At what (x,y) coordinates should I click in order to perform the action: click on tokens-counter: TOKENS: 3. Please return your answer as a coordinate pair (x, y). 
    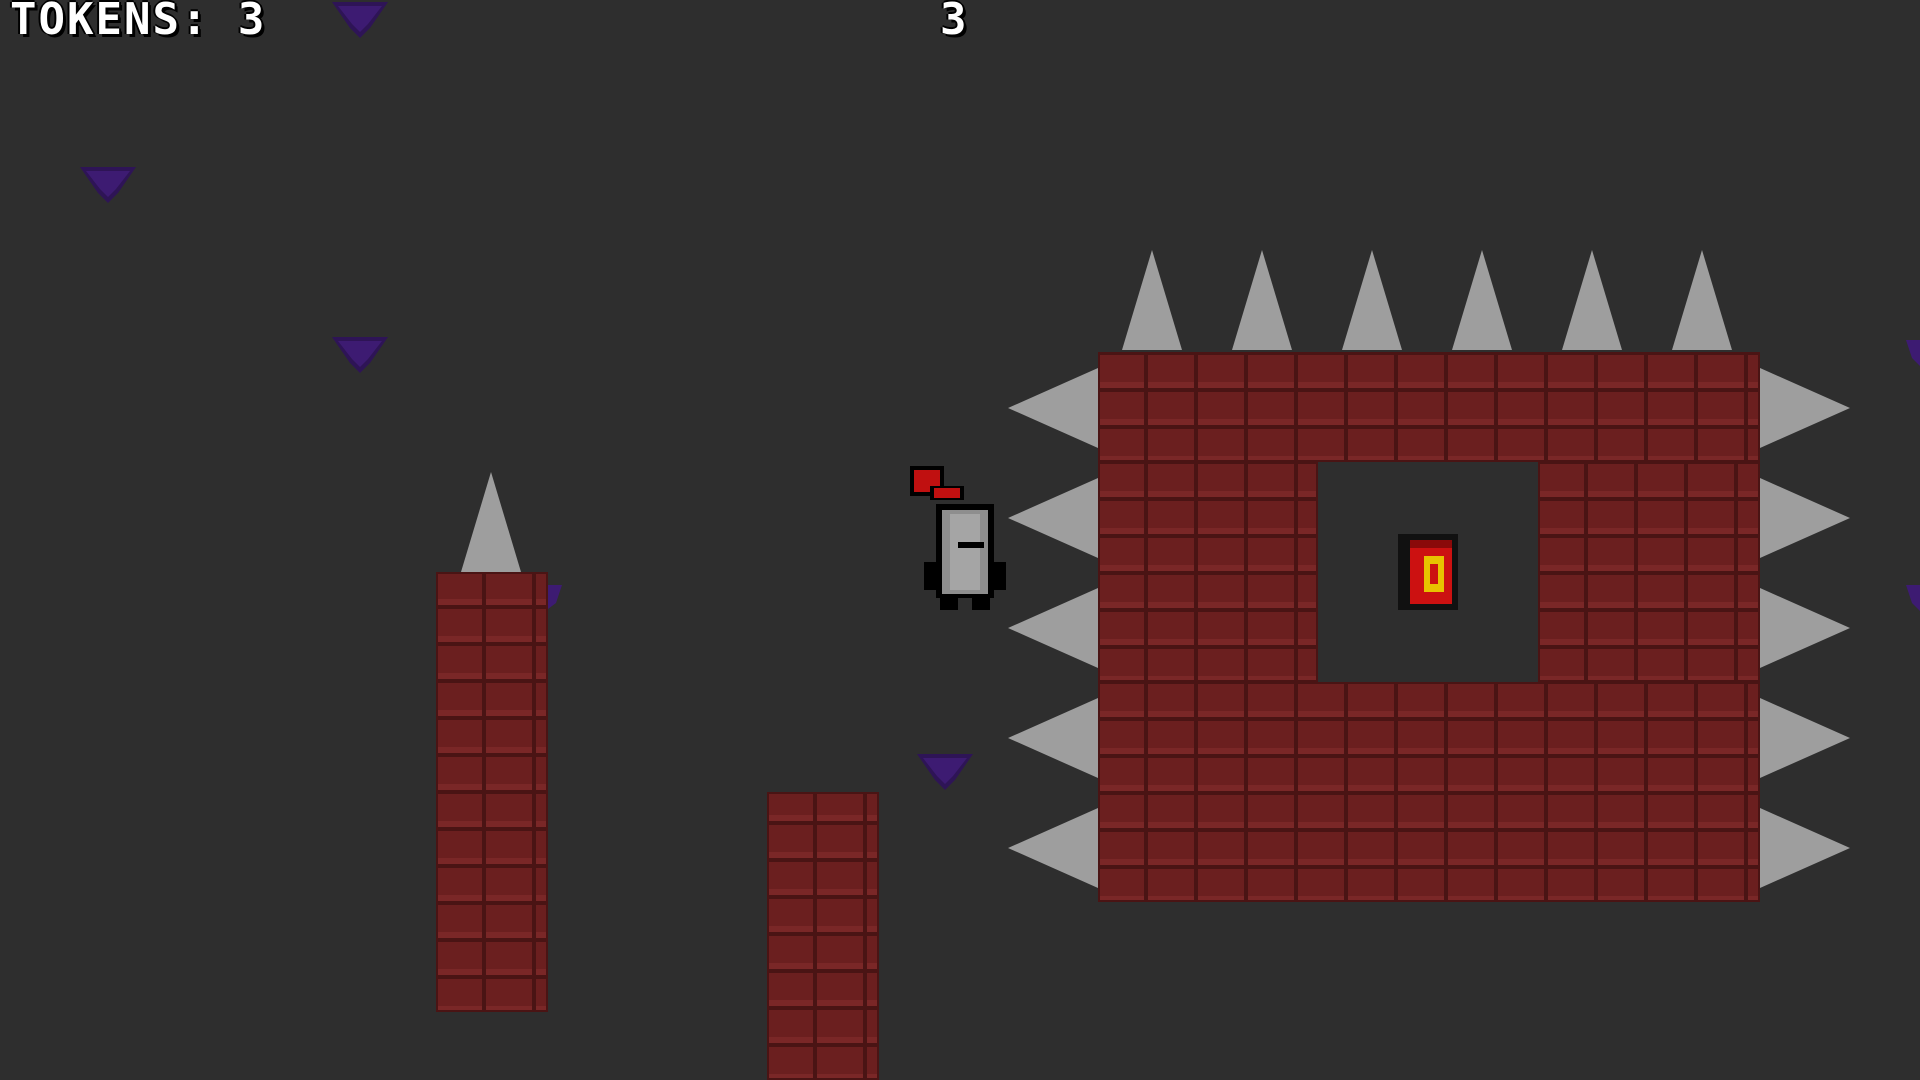
    Looking at the image, I should click on (138, 22).